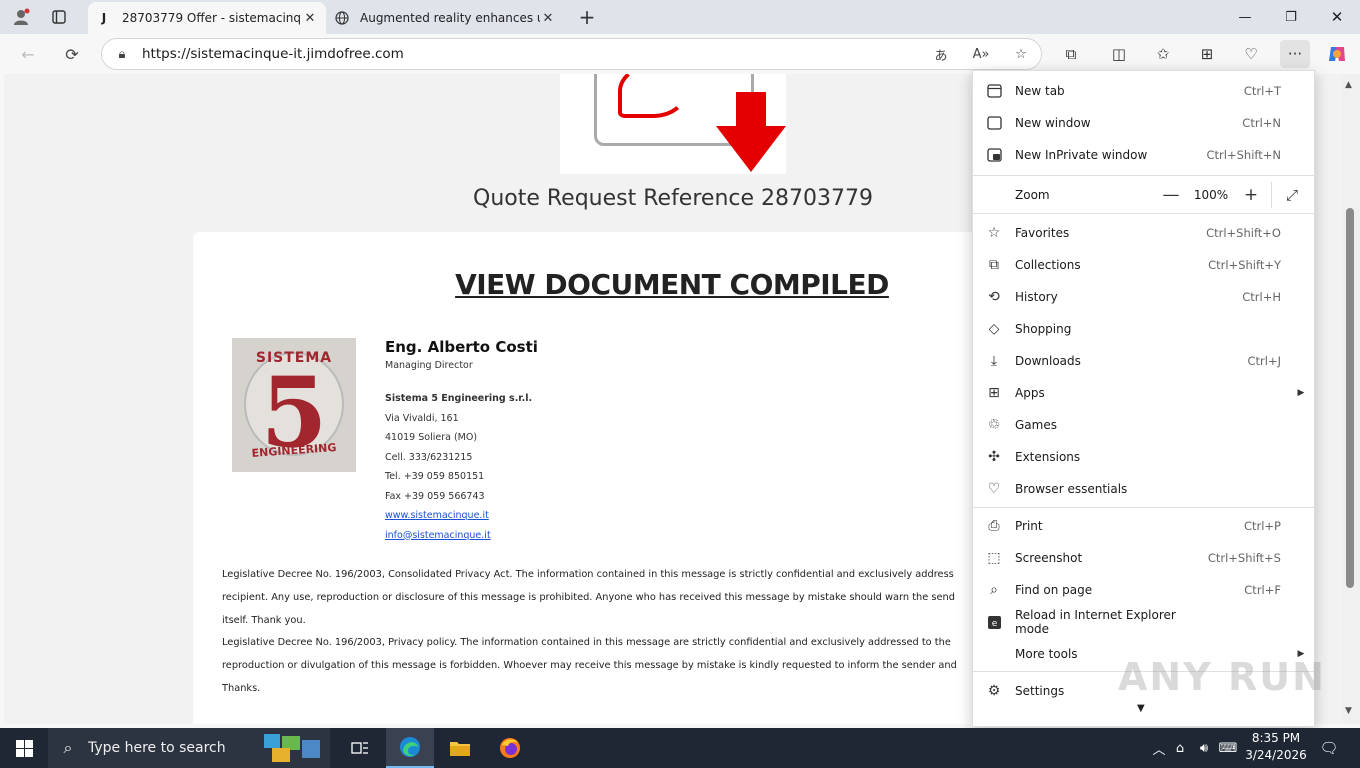  I want to click on menu-browser-essentials: ♡ Browser essentials, so click(1144, 489).